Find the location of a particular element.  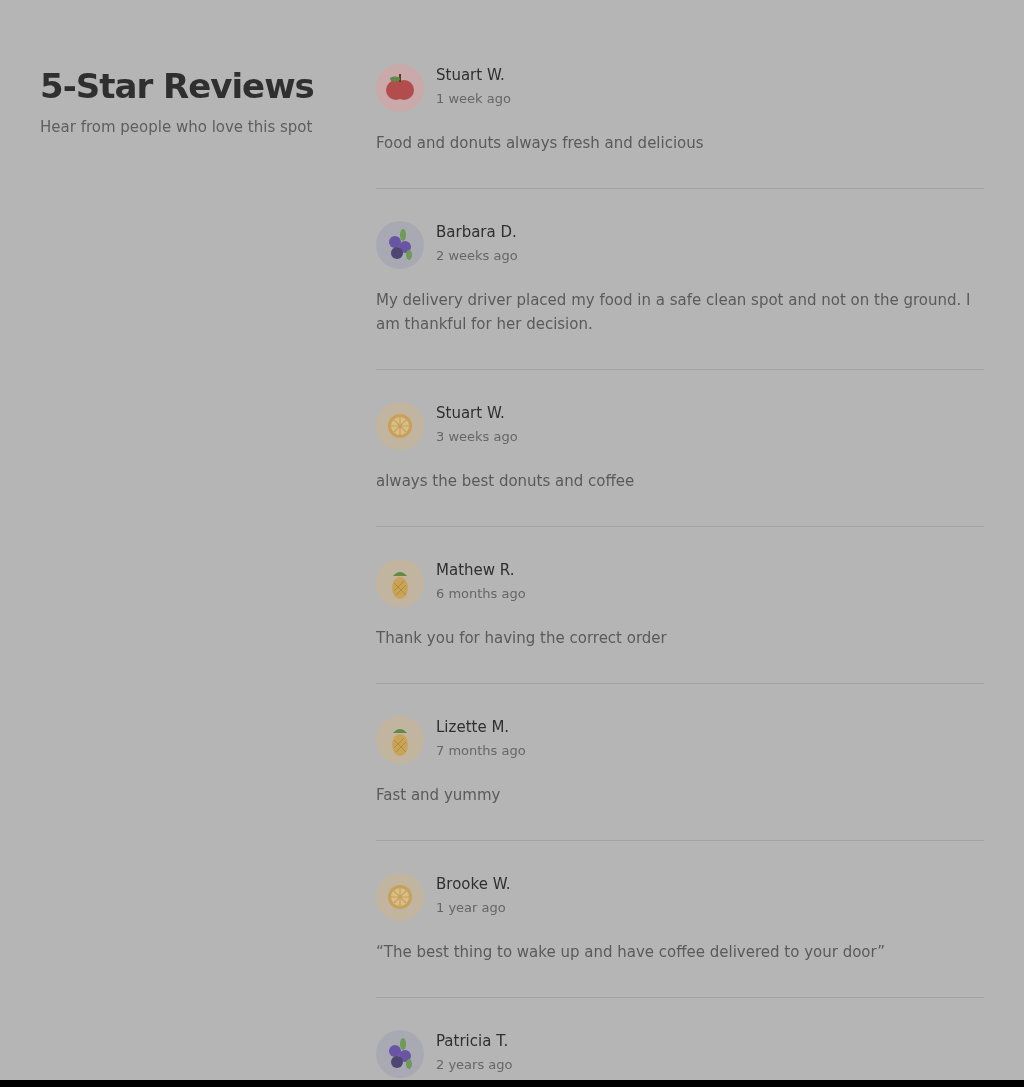

page-subtitle: Hear from people who love this spot is located at coordinates (176, 127).